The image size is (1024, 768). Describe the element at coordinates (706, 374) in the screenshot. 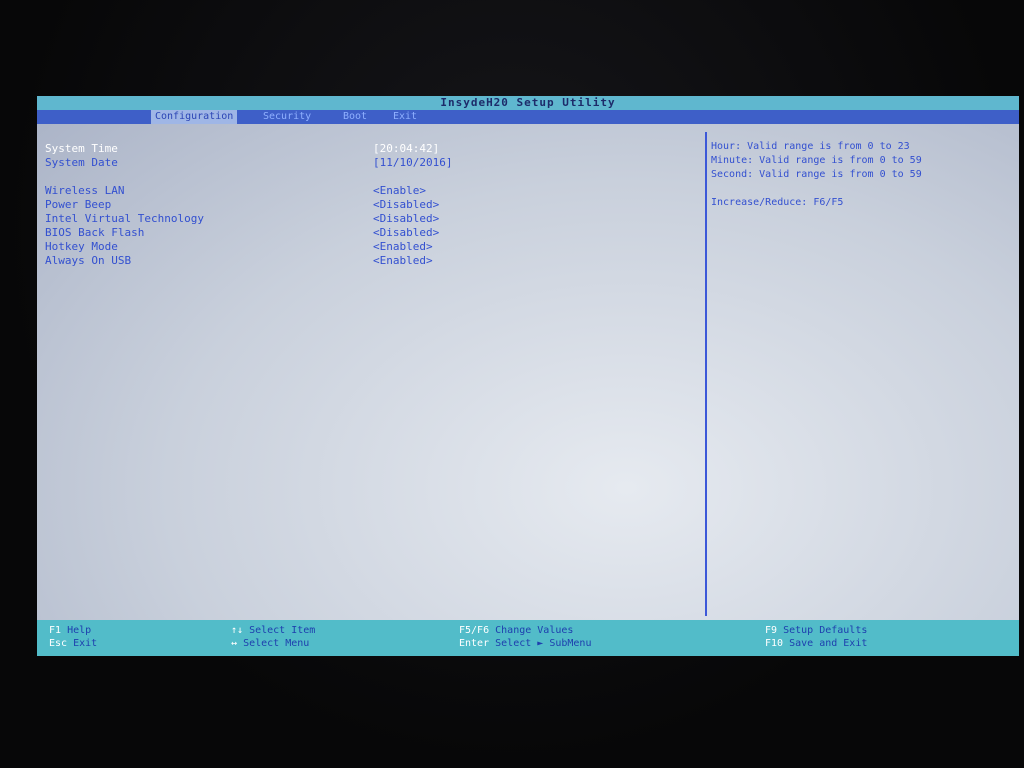

I see `panel-divider` at that location.